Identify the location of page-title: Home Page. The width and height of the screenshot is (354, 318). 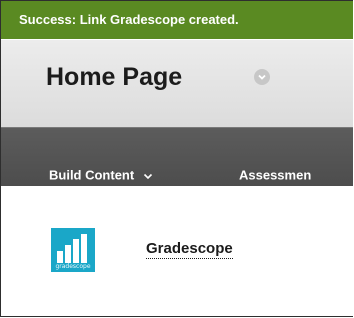
(114, 77).